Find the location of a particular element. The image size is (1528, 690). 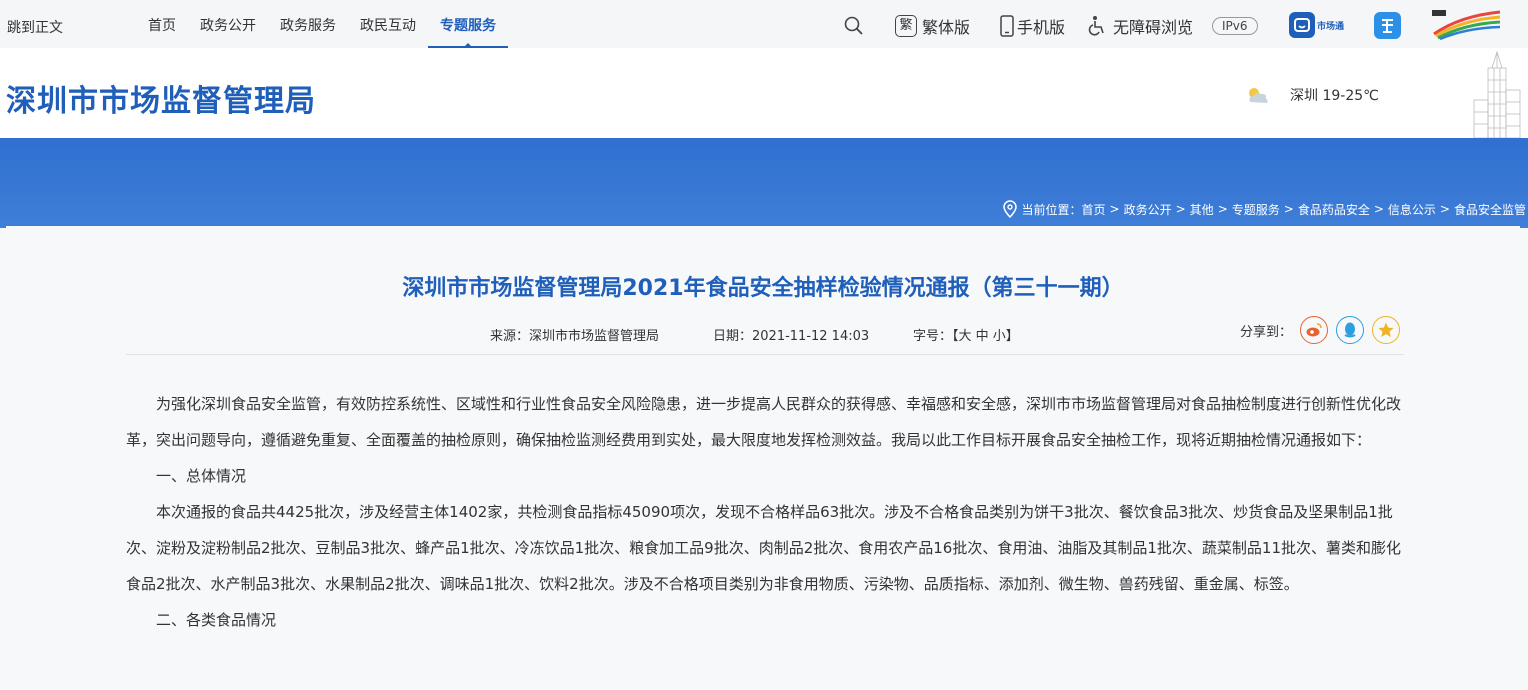

section-heading: 一、总体情况 is located at coordinates (201, 476).